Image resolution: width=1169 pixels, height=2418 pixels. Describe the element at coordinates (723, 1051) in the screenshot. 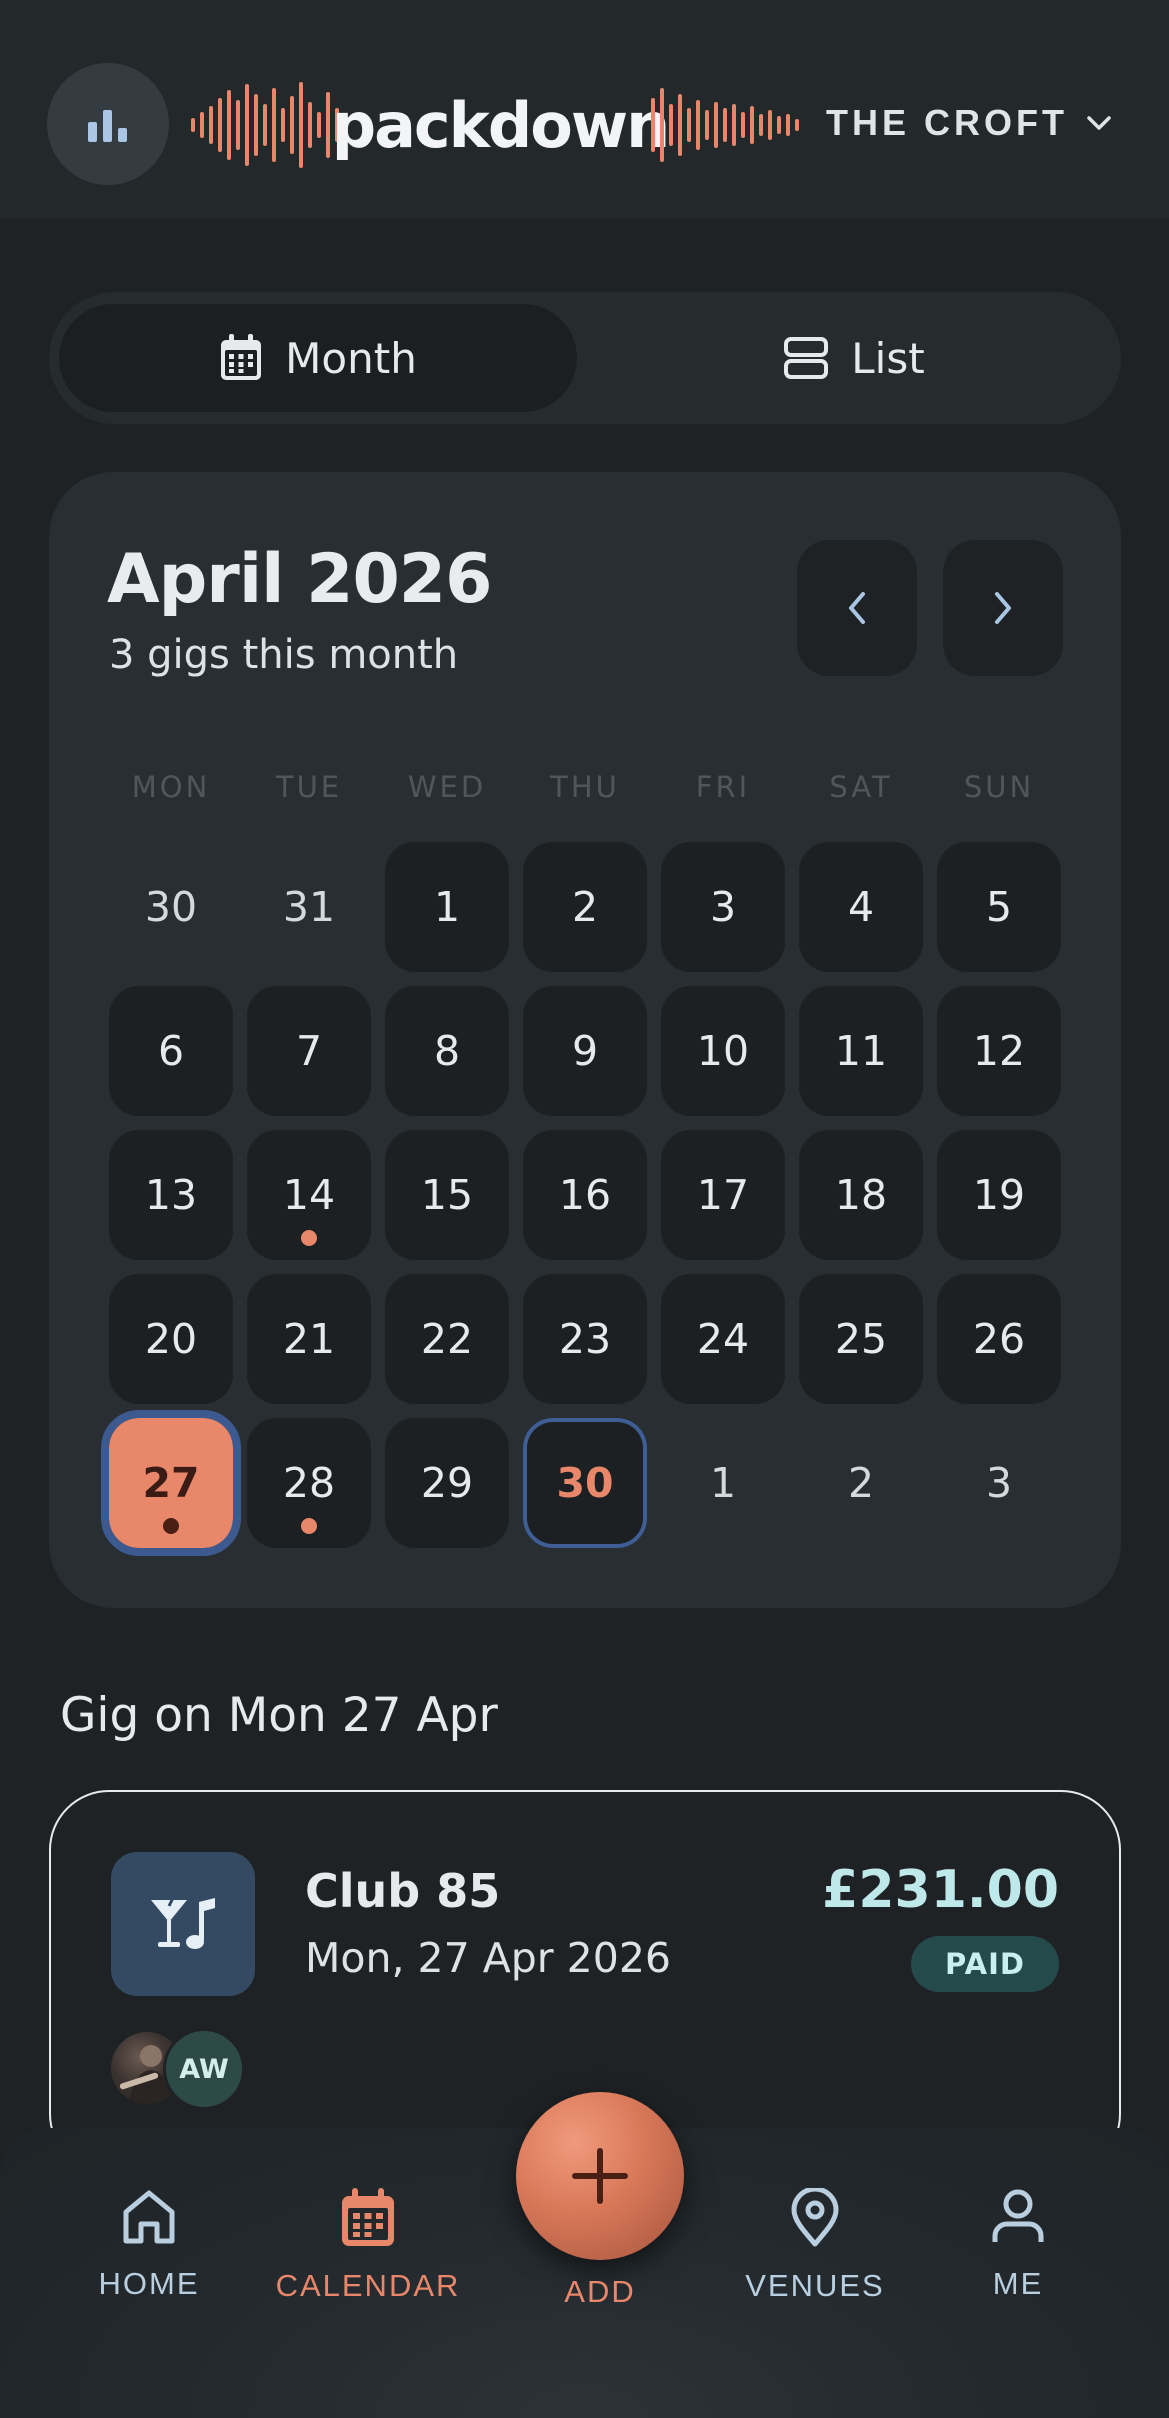

I see `calendar-day: 10` at that location.